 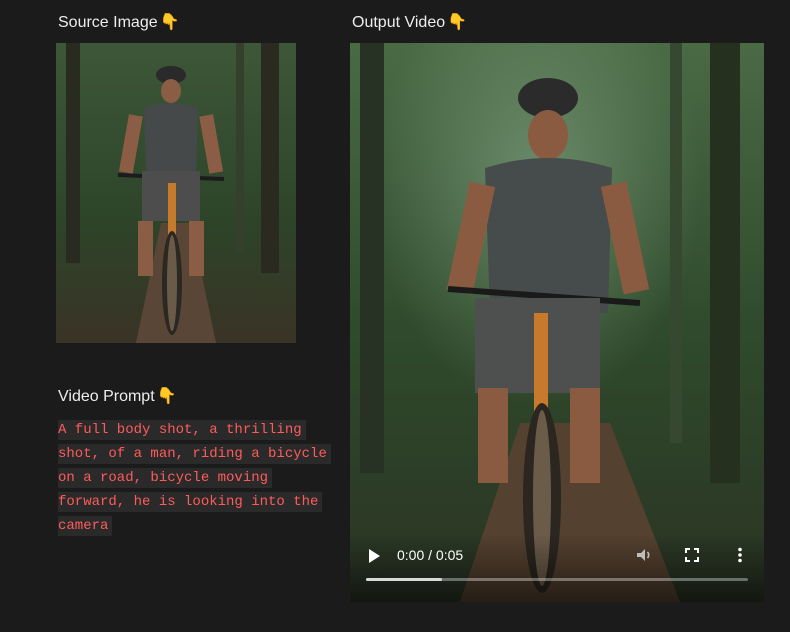 I want to click on video-controls: 0:00 / 0:05, so click(x=557, y=568).